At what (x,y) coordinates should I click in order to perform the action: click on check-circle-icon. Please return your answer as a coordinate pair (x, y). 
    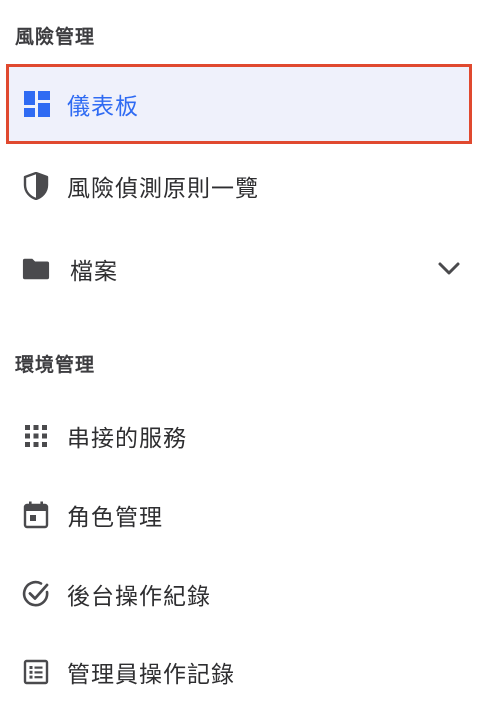
    Looking at the image, I should click on (36, 594).